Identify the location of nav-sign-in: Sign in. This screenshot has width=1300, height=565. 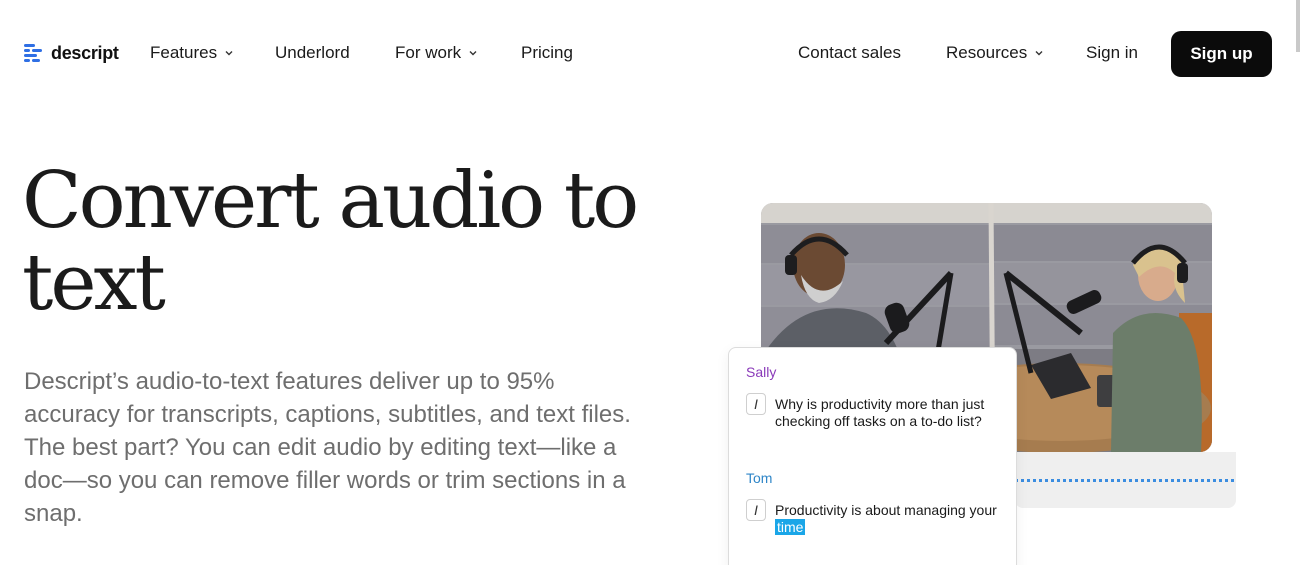
(1112, 53).